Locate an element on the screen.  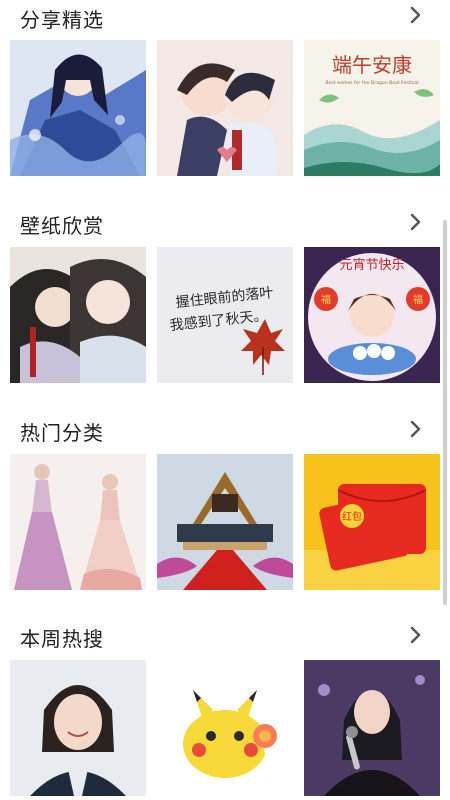
section-header: 热门分类 is located at coordinates (225, 432).